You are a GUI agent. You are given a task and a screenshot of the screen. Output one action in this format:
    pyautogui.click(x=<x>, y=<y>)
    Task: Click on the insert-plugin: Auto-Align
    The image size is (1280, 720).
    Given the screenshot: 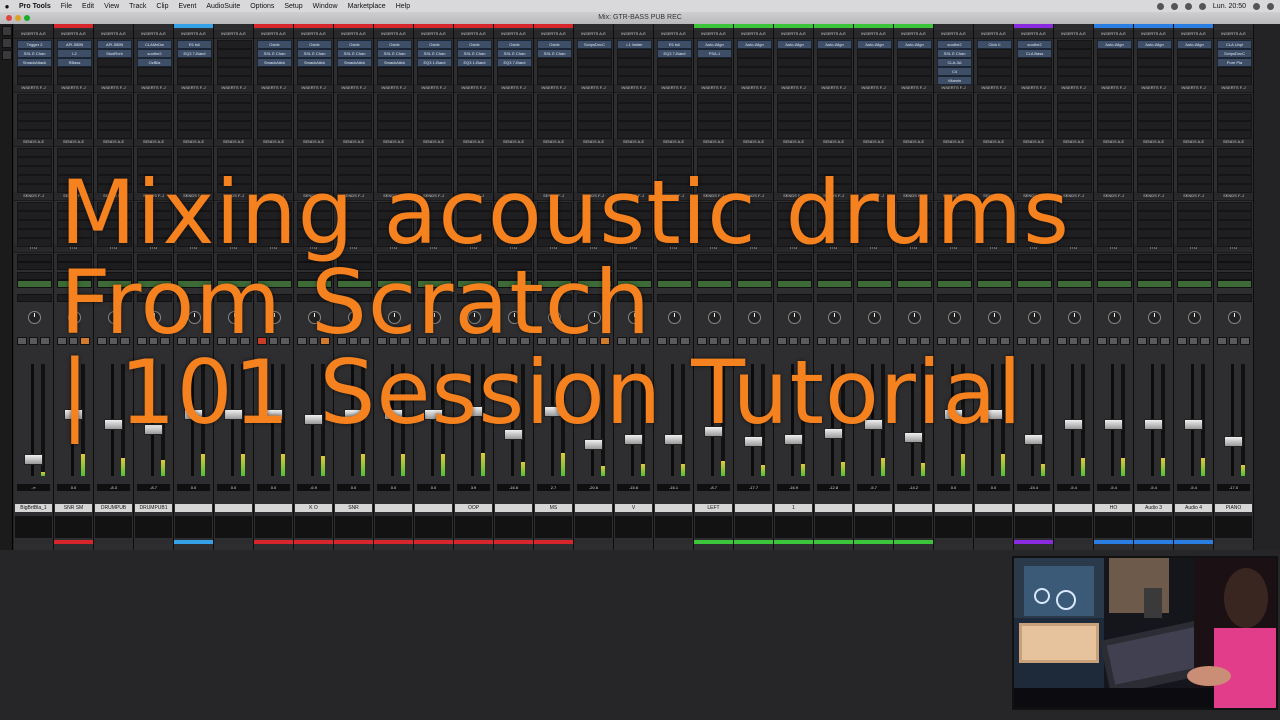 What is the action you would take?
    pyautogui.click(x=914, y=44)
    